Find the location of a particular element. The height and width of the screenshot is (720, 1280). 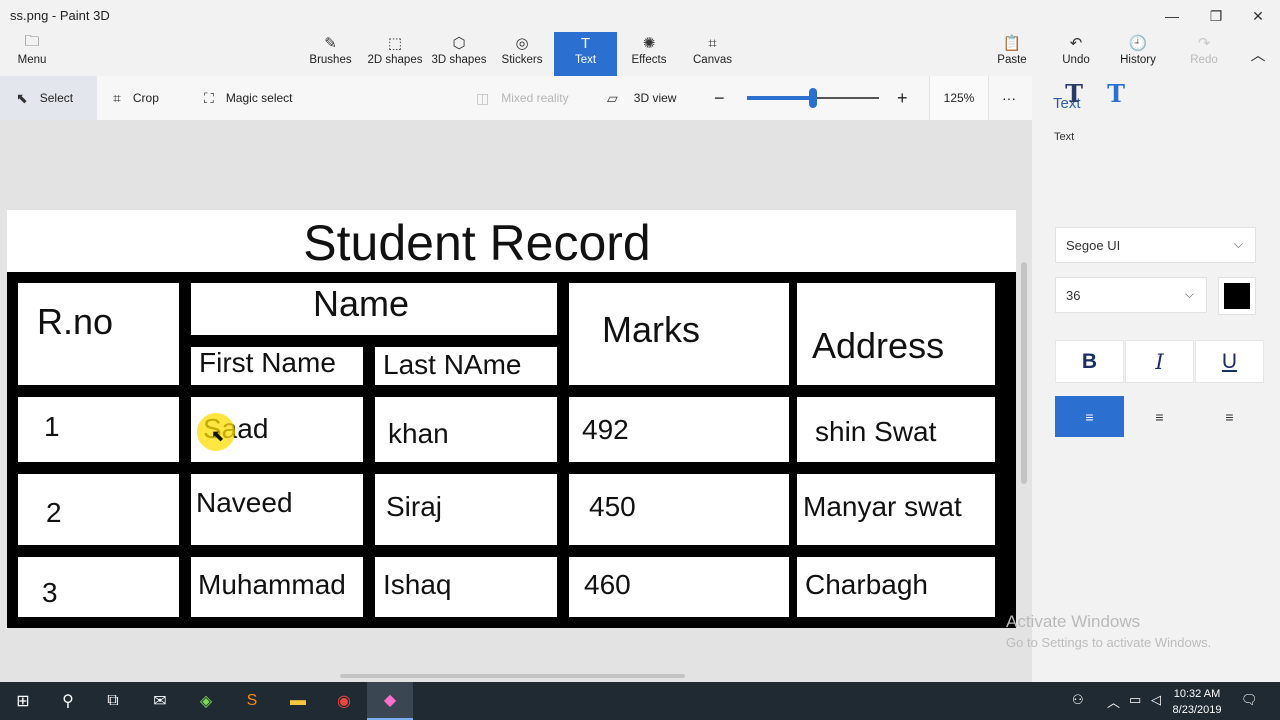

2d-text-button: T is located at coordinates (1074, 93).